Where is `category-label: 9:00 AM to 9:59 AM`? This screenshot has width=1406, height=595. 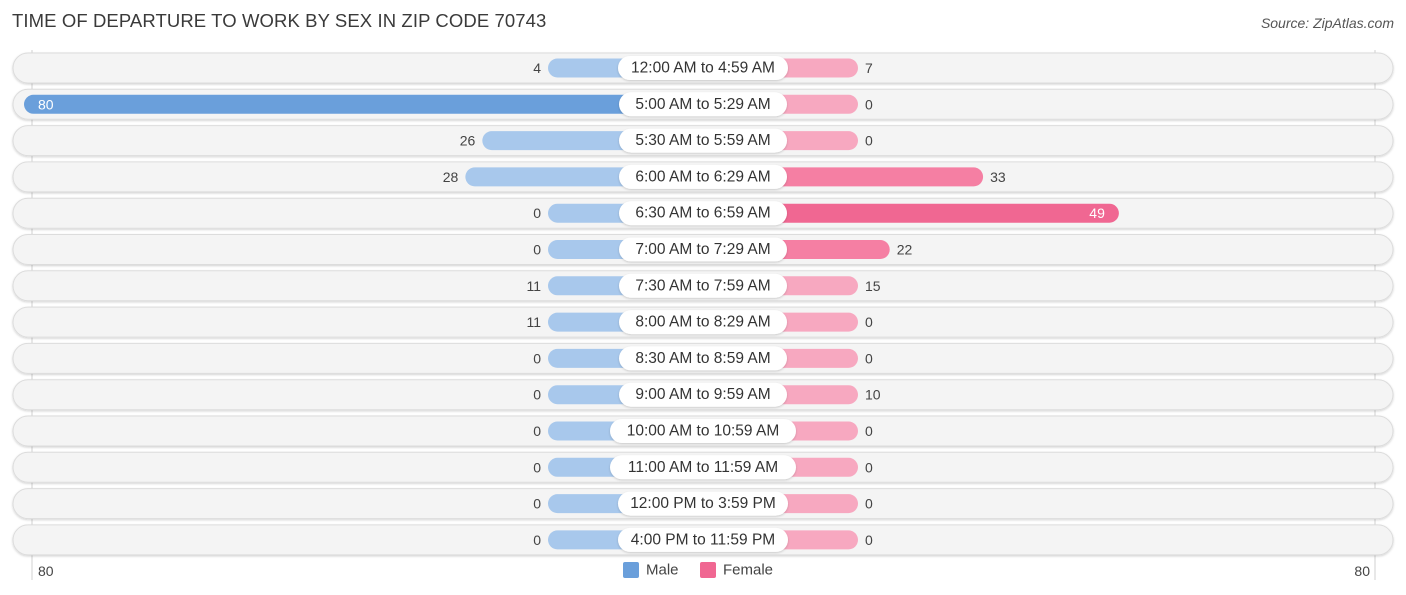
category-label: 9:00 AM to 9:59 AM is located at coordinates (702, 394).